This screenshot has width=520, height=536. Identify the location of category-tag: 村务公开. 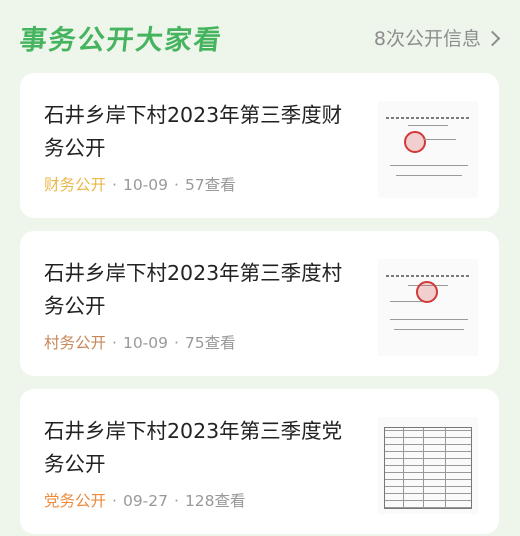
(75, 343).